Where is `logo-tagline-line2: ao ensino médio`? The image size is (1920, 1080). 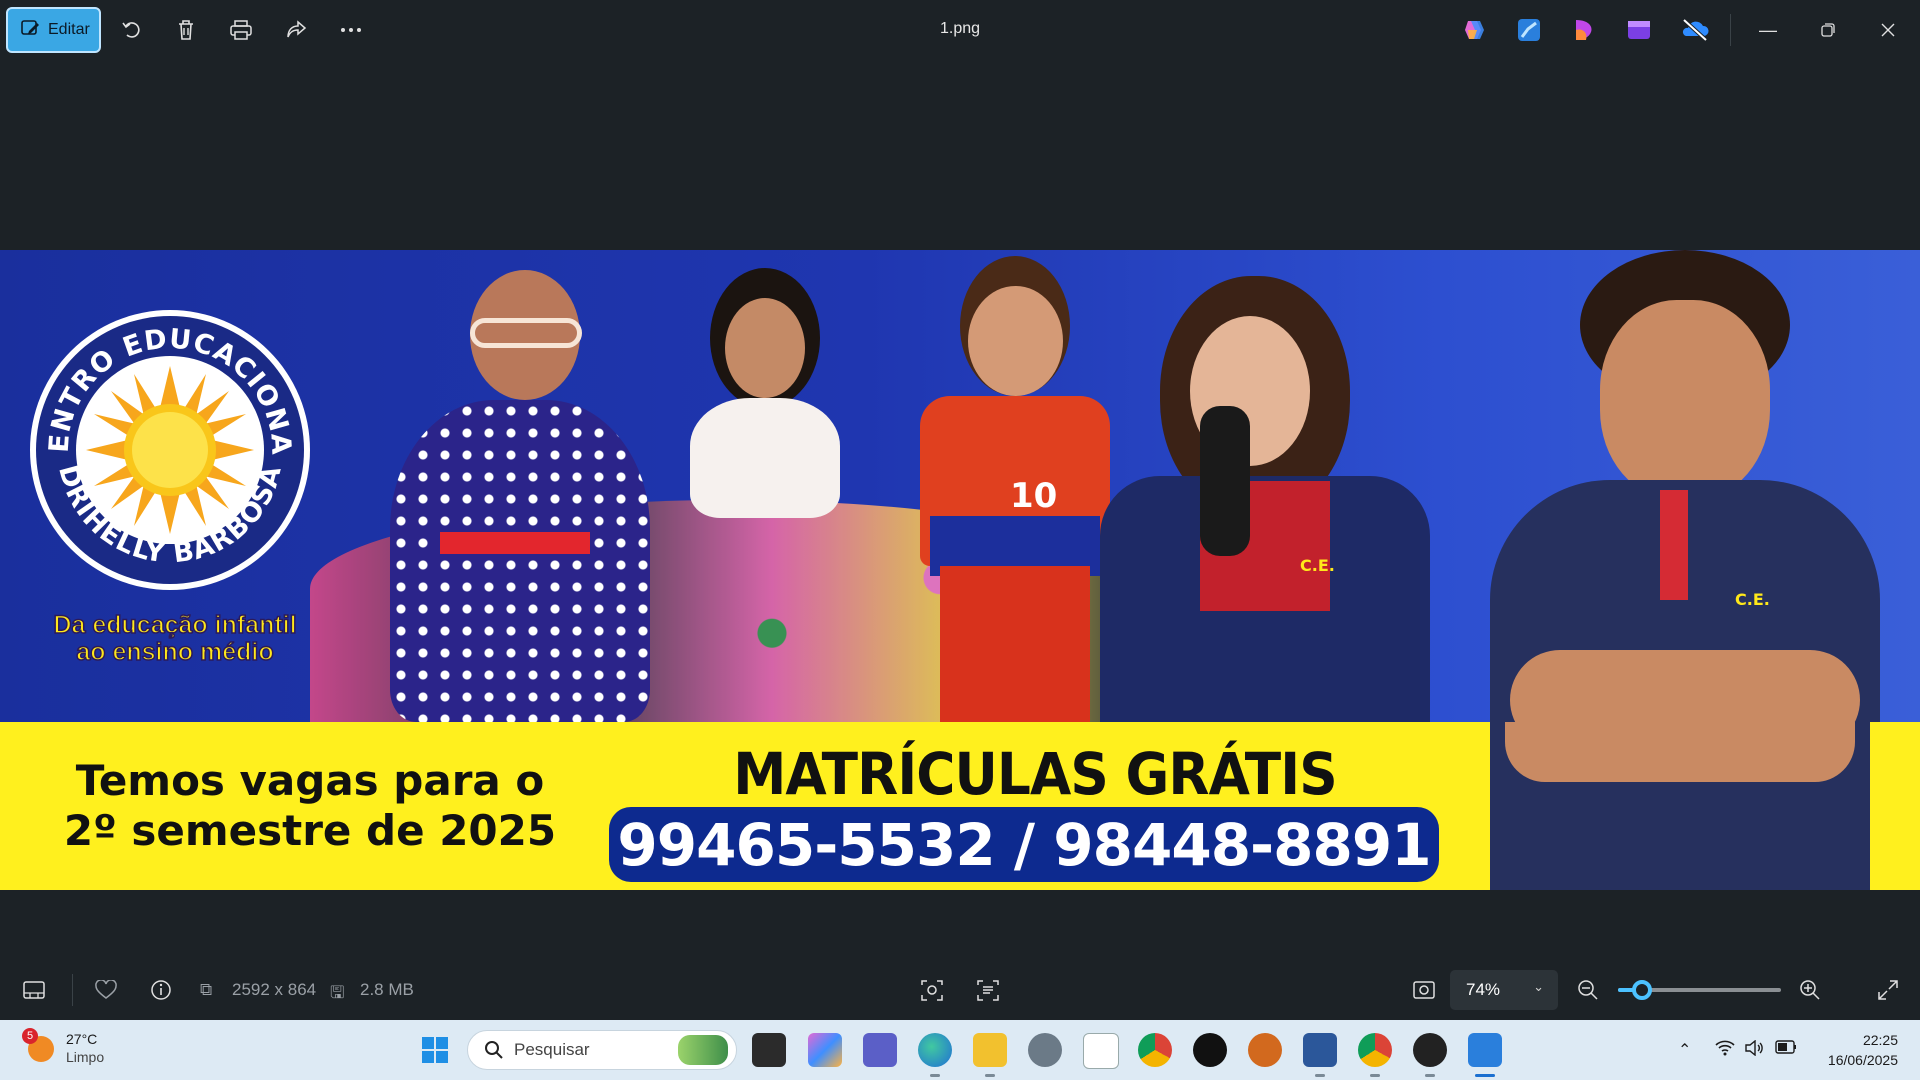
logo-tagline-line2: ao ensino médio is located at coordinates (175, 652).